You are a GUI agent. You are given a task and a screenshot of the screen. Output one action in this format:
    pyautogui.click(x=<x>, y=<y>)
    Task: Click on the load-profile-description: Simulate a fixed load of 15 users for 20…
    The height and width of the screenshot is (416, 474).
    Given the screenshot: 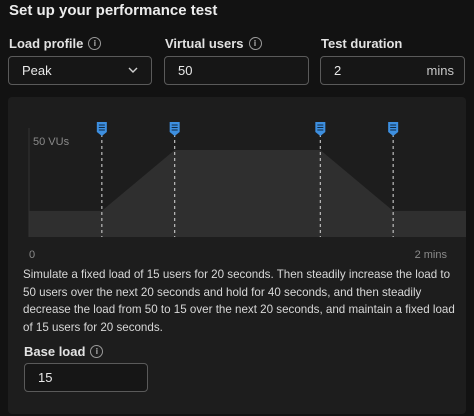 What is the action you would take?
    pyautogui.click(x=239, y=301)
    